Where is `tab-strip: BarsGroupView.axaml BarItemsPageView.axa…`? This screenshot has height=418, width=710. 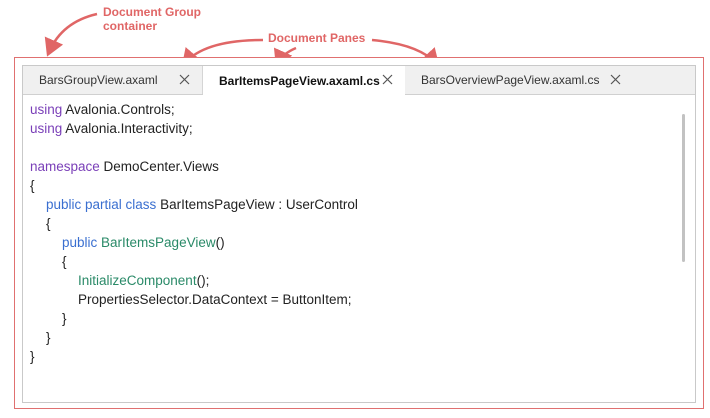
tab-strip: BarsGroupView.axaml BarItemsPageView.axa… is located at coordinates (359, 80).